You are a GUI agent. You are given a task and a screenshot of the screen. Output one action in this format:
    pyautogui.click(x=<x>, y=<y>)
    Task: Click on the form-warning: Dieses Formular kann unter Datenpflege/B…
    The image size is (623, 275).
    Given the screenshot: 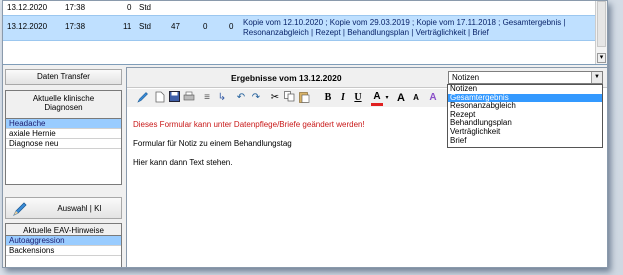 What is the action you would take?
    pyautogui.click(x=249, y=124)
    